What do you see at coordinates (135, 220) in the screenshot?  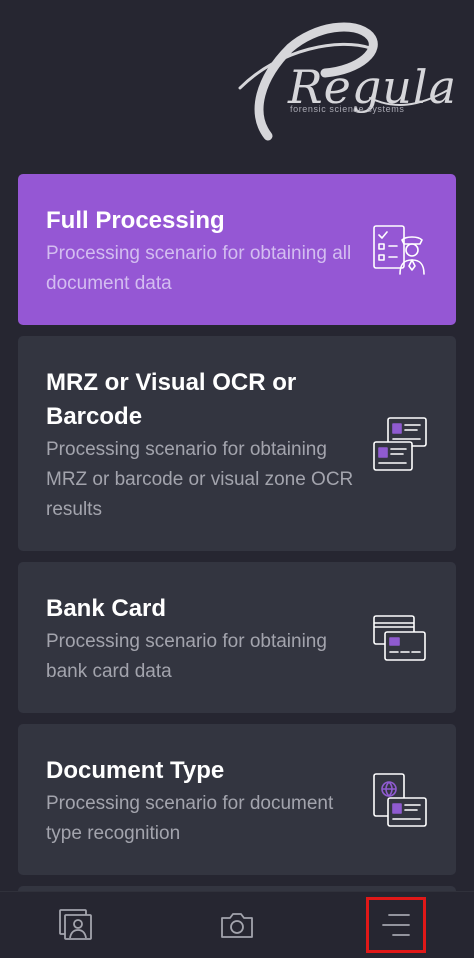 I see `scenario-title: Full Processing` at bounding box center [135, 220].